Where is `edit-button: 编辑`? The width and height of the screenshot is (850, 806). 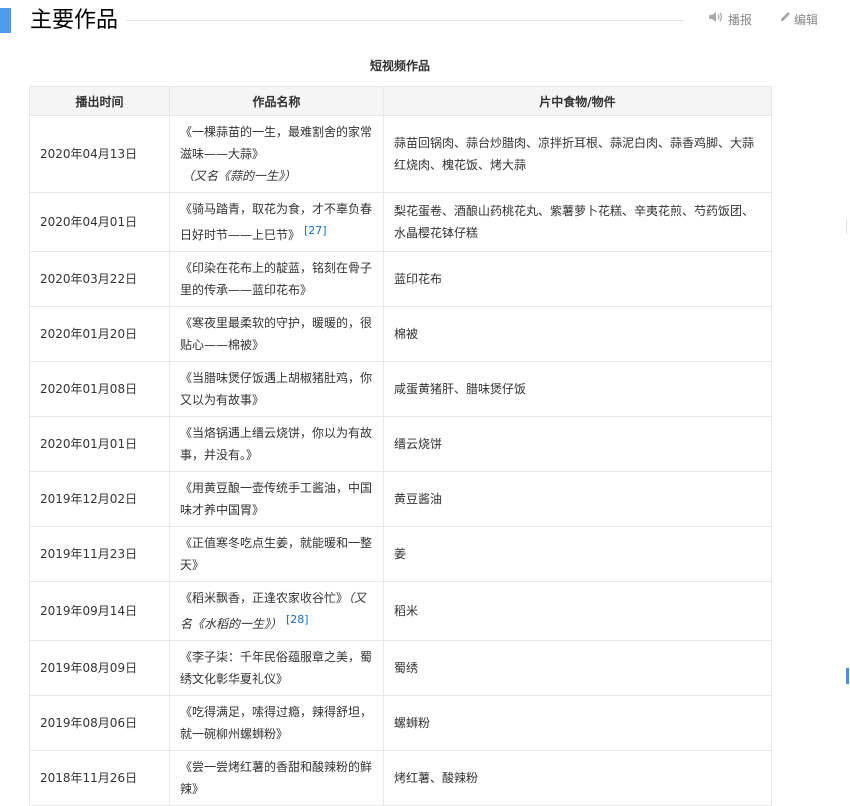
edit-button: 编辑 is located at coordinates (798, 19).